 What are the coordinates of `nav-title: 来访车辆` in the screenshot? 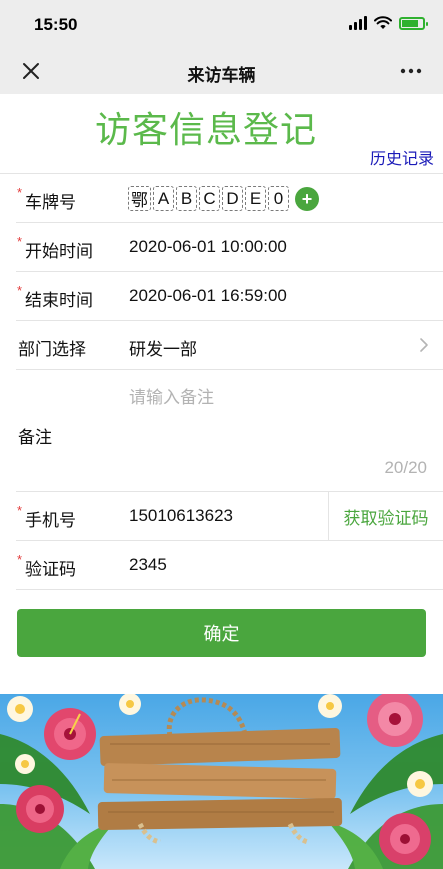 It's located at (221, 75).